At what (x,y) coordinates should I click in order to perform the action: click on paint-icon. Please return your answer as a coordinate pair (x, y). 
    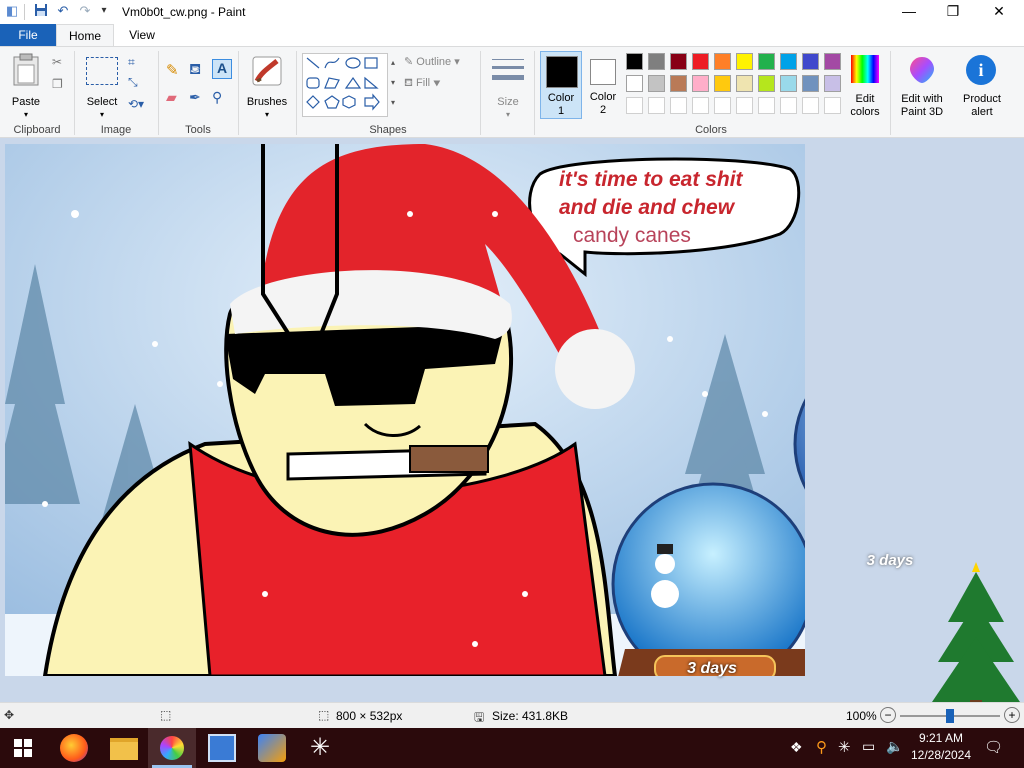
    Looking at the image, I should click on (172, 748).